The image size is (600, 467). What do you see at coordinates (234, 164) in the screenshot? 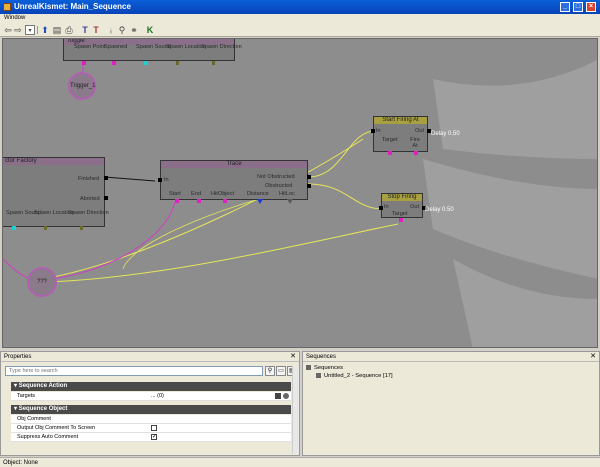
I see `trace-node-title: Trace` at bounding box center [234, 164].